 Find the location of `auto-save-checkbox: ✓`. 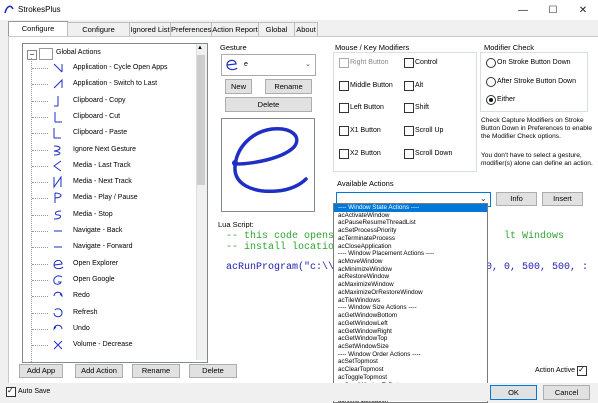

auto-save-checkbox: ✓ is located at coordinates (11, 391).